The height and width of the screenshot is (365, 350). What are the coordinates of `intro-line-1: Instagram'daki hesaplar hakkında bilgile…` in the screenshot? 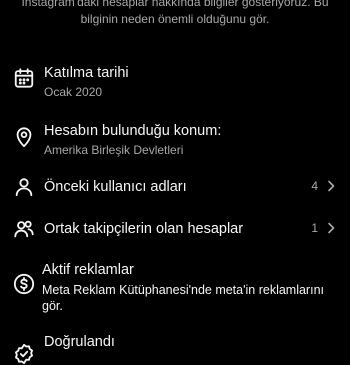 It's located at (175, 4).